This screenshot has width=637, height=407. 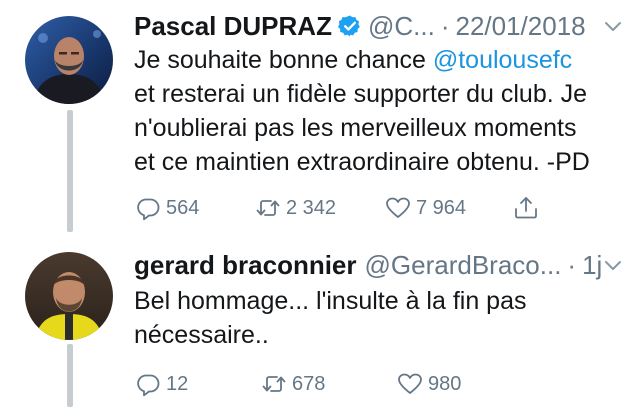 I want to click on share-button, so click(x=526, y=208).